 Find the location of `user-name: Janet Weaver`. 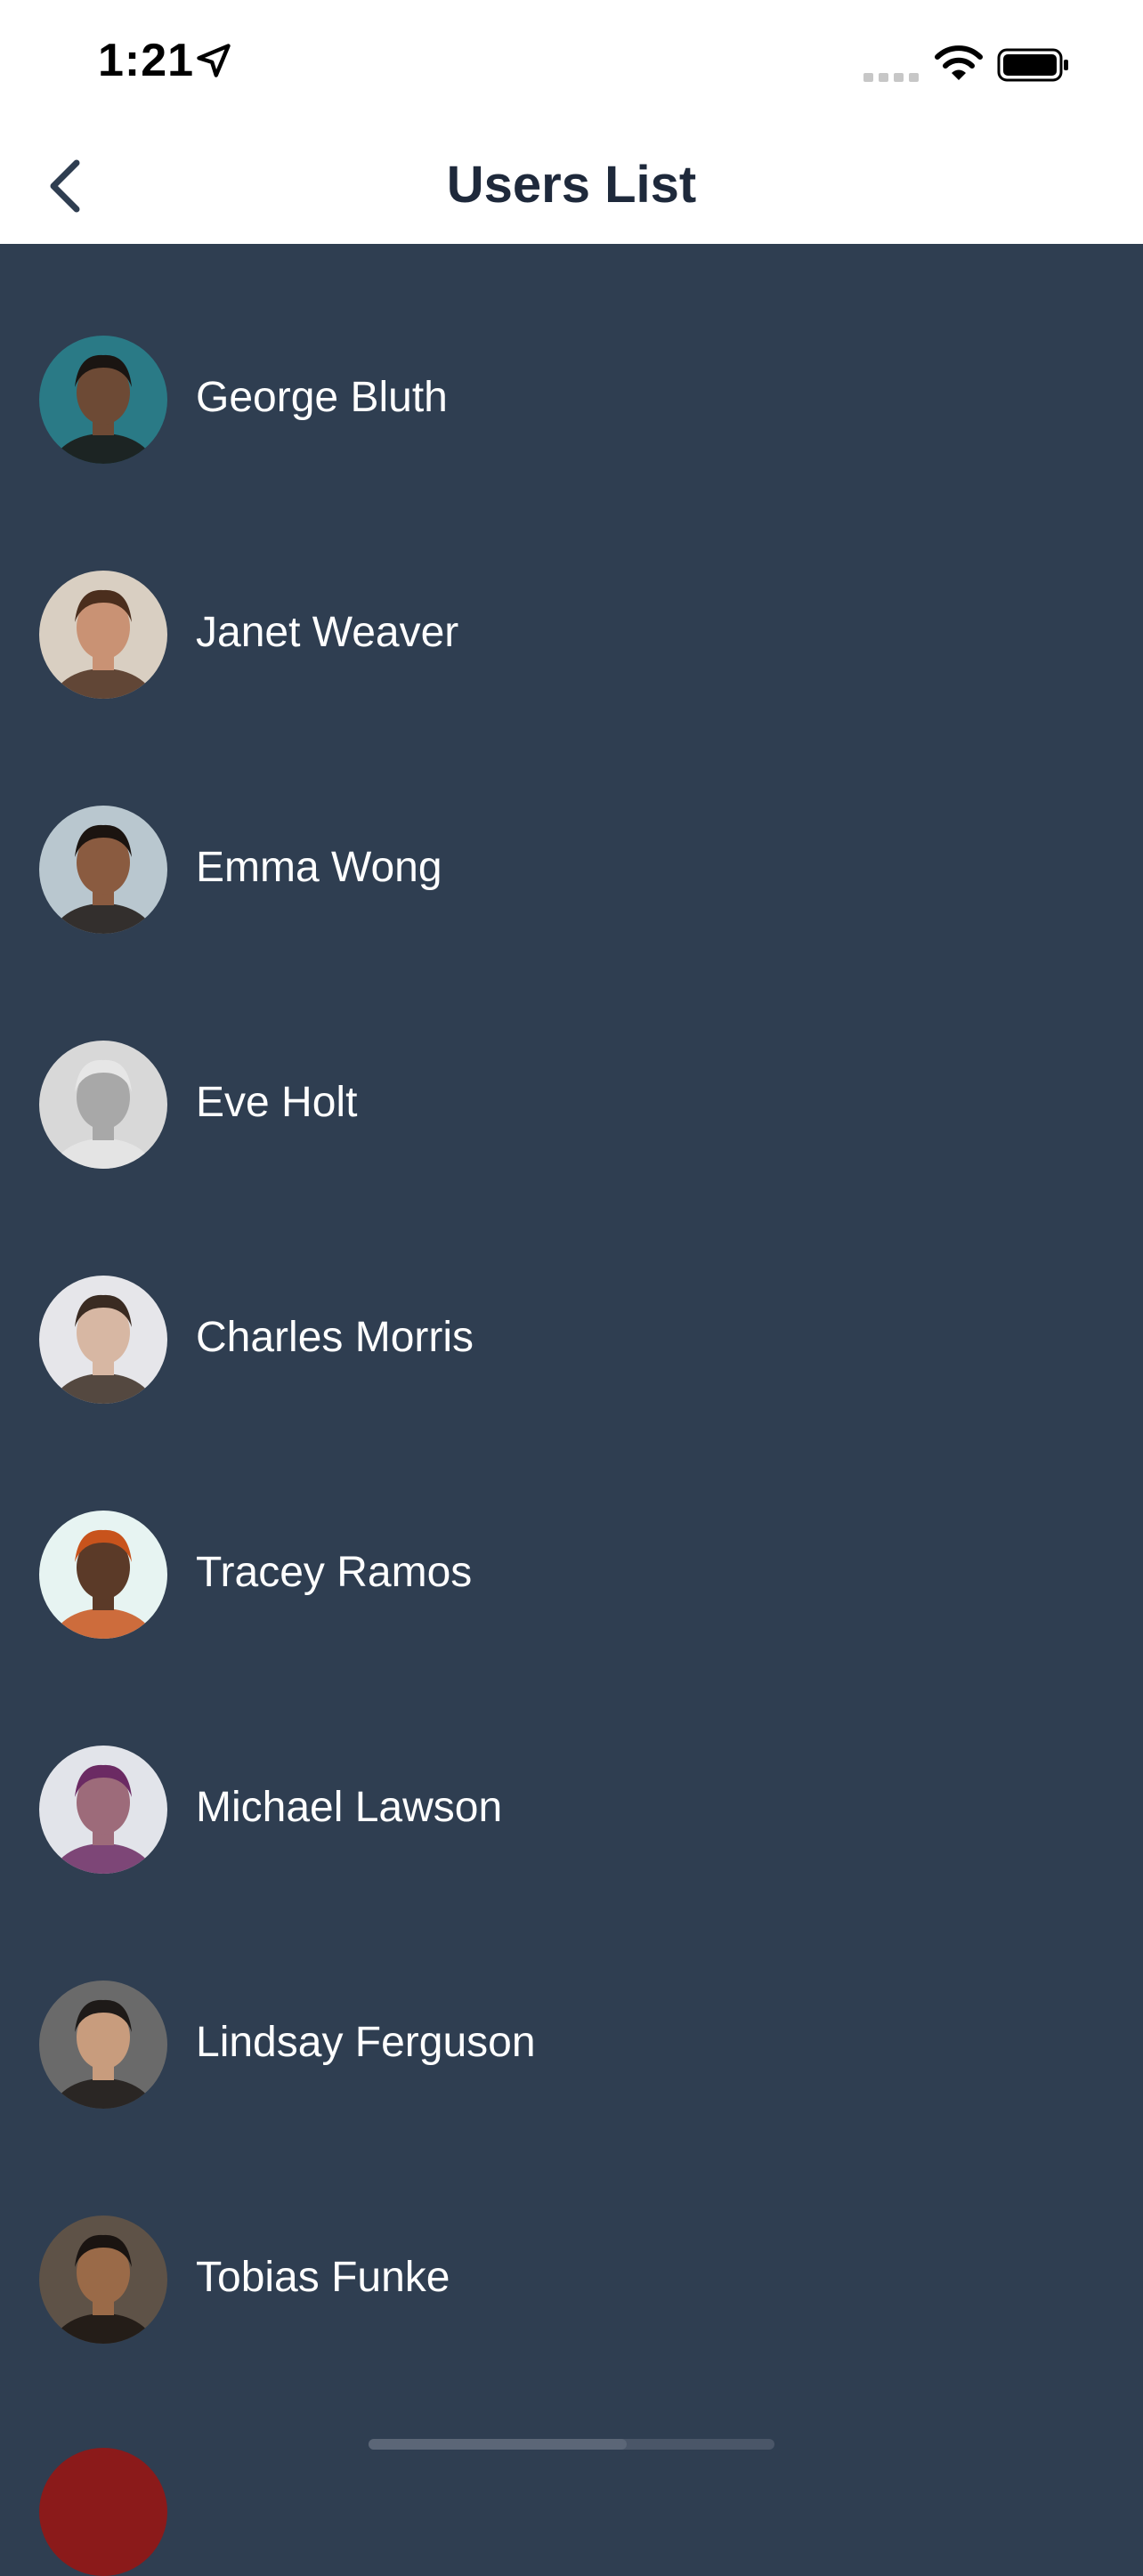

user-name: Janet Weaver is located at coordinates (327, 632).